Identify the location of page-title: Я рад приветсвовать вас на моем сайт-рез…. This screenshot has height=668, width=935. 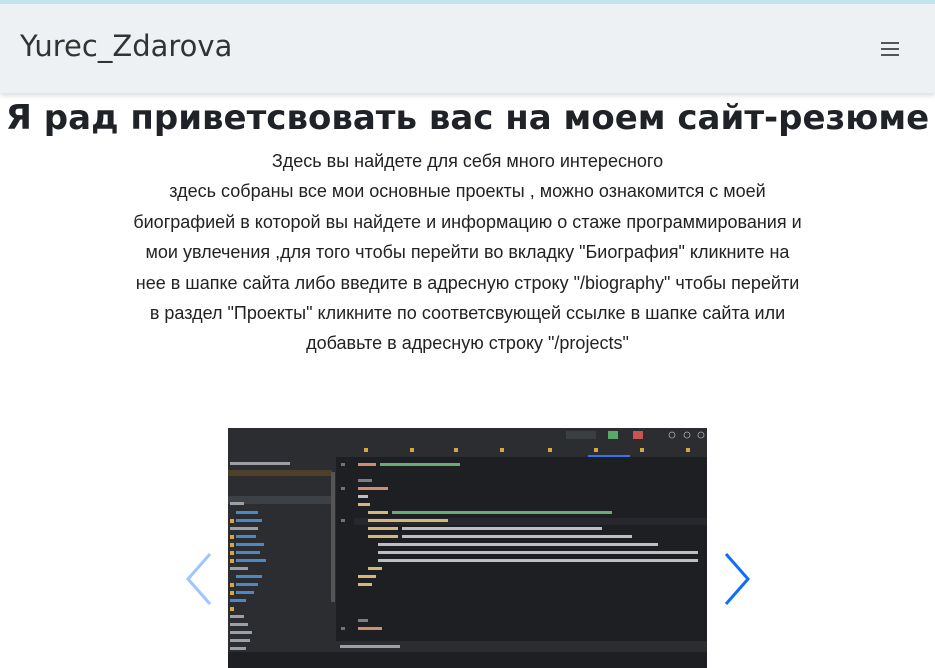
(467, 118).